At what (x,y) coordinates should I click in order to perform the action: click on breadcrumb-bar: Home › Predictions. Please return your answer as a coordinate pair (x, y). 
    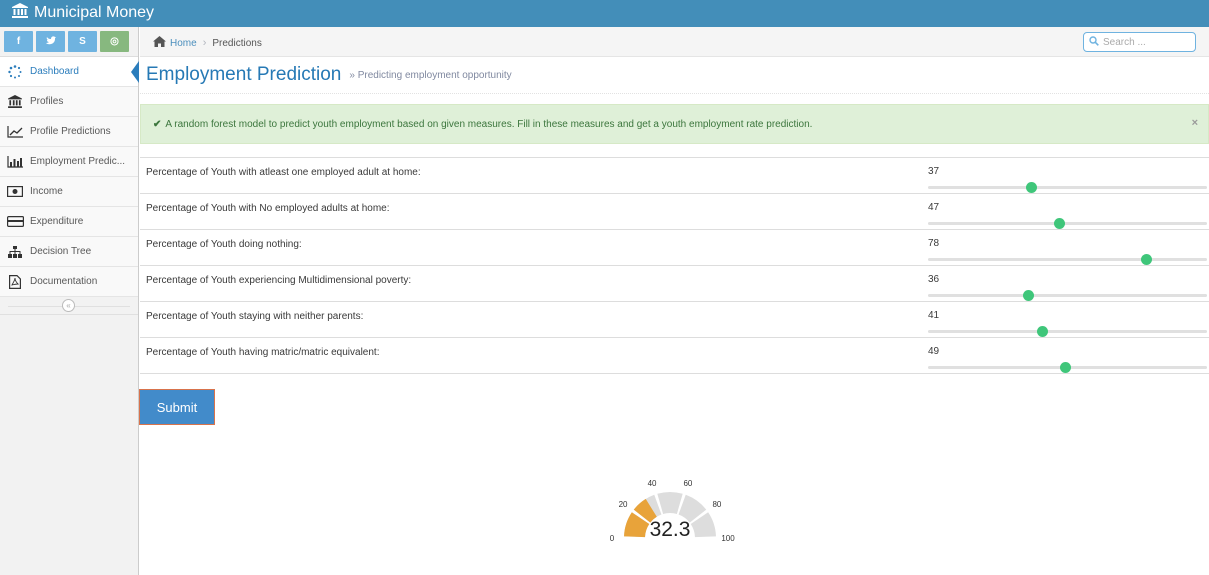
    Looking at the image, I should click on (674, 42).